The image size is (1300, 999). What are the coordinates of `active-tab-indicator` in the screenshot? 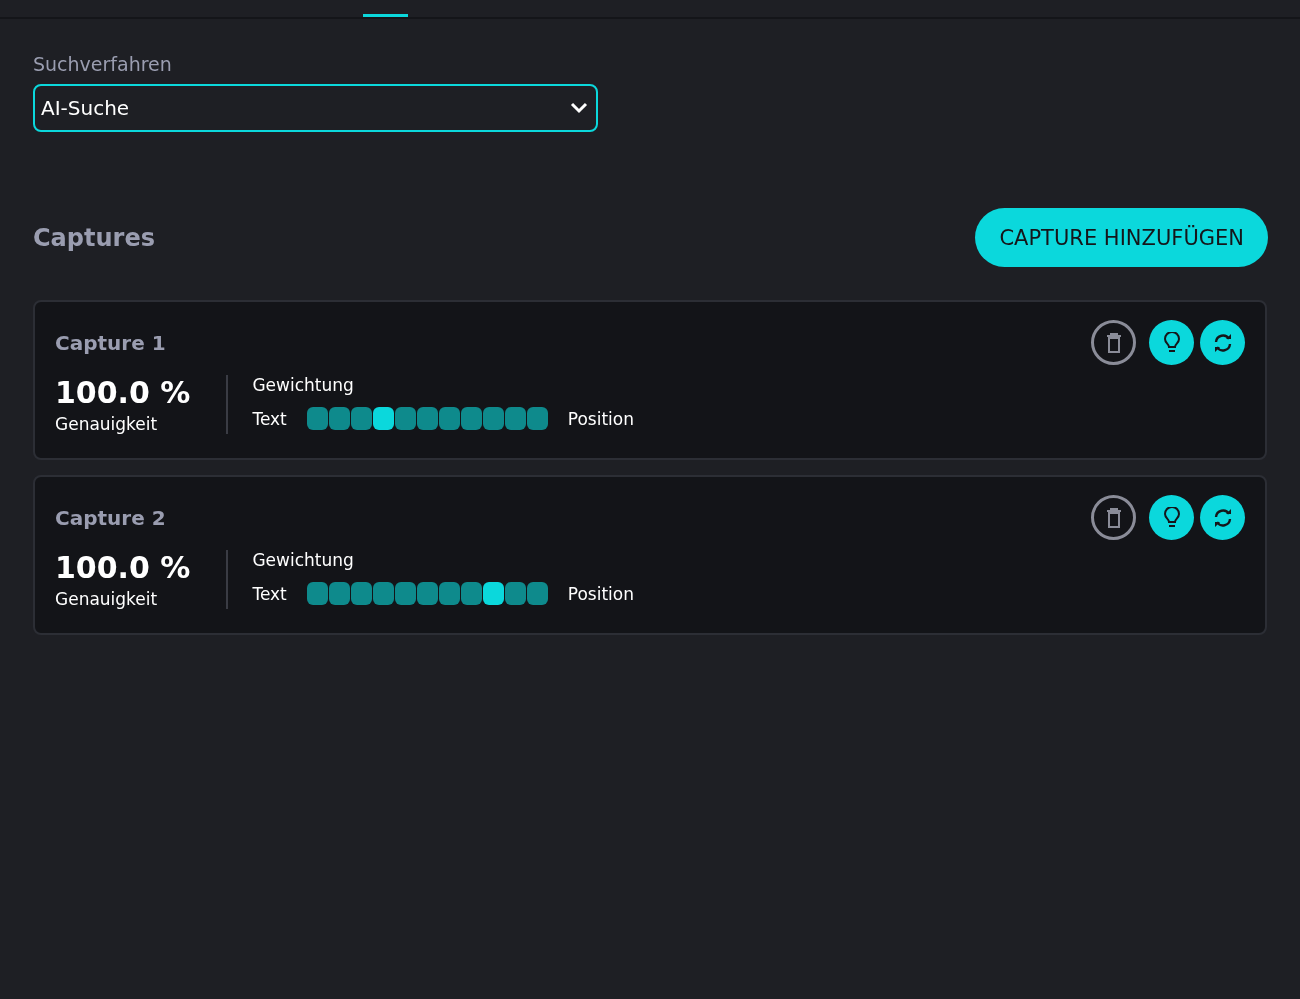 It's located at (385, 15).